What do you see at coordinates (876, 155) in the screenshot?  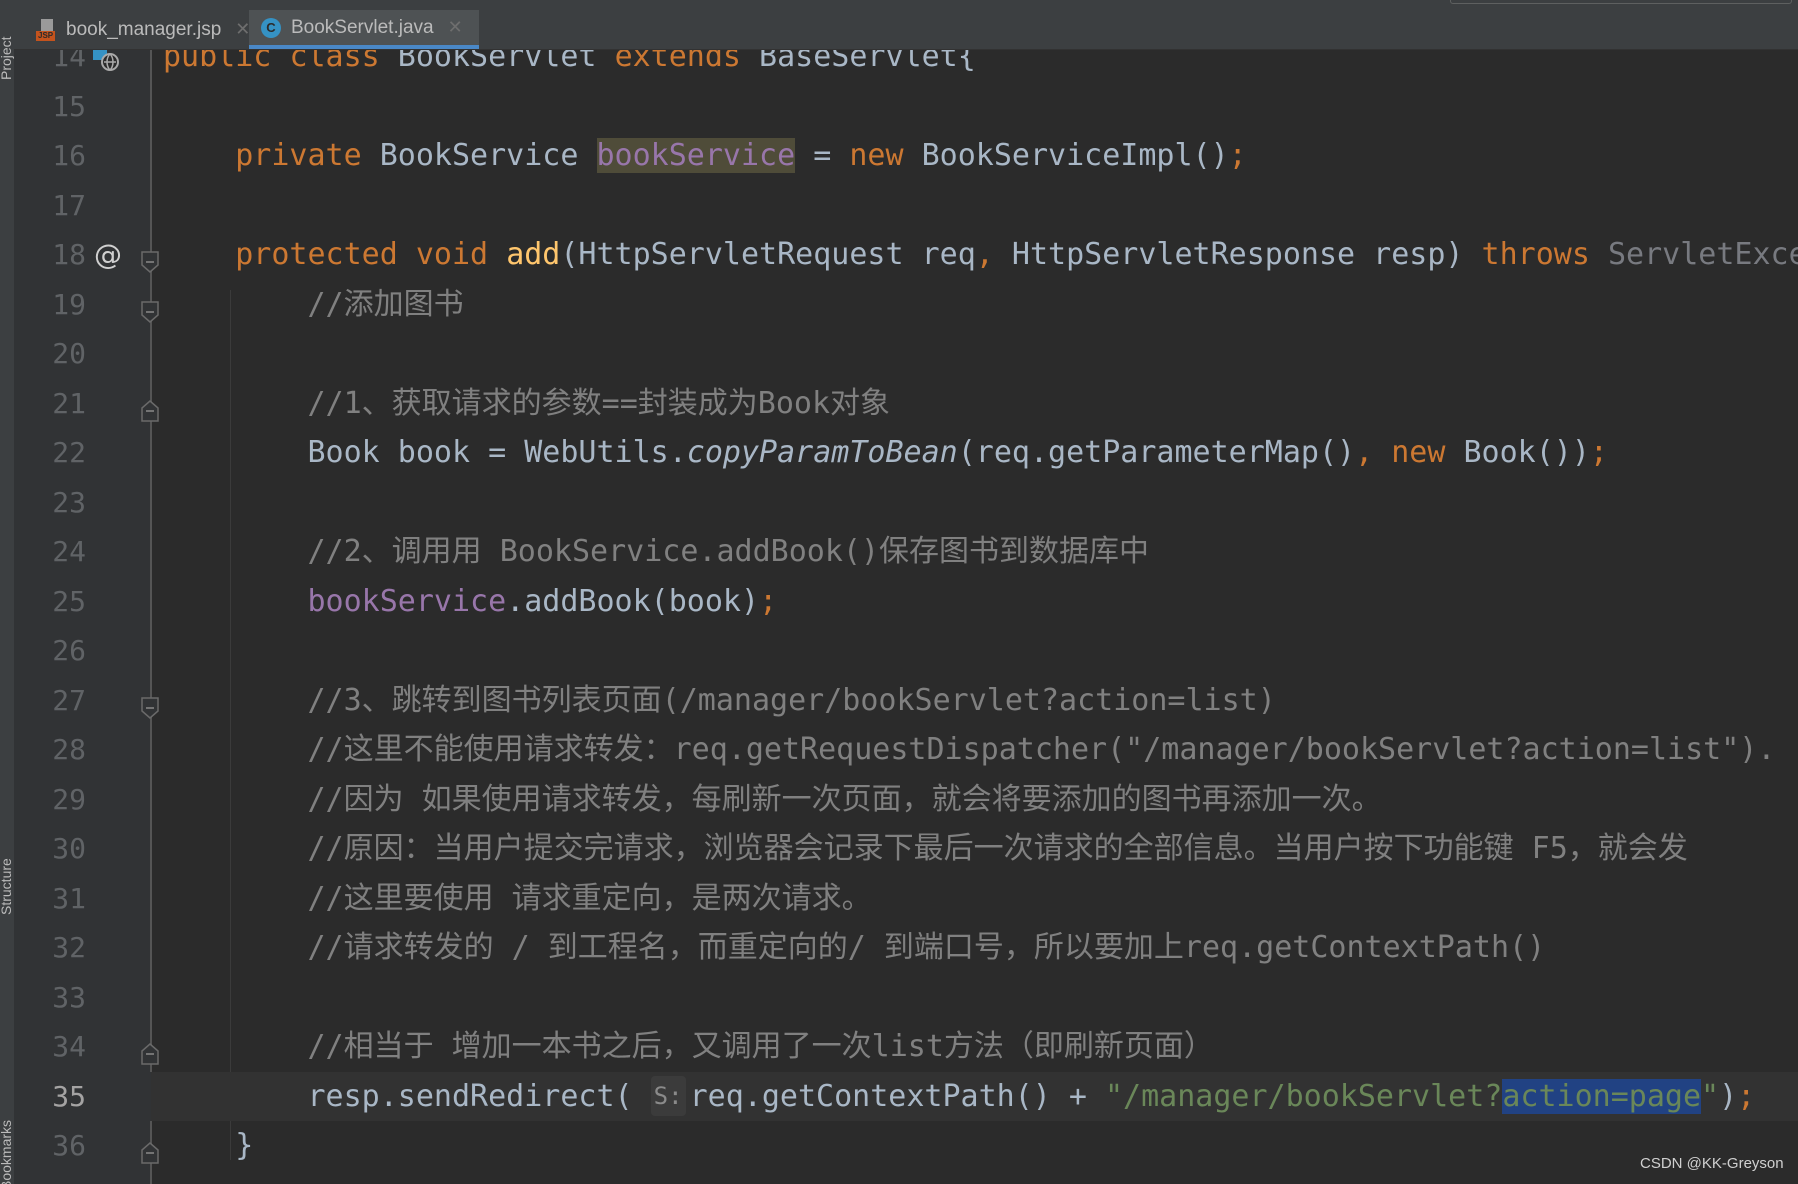 I see `code-token: new` at bounding box center [876, 155].